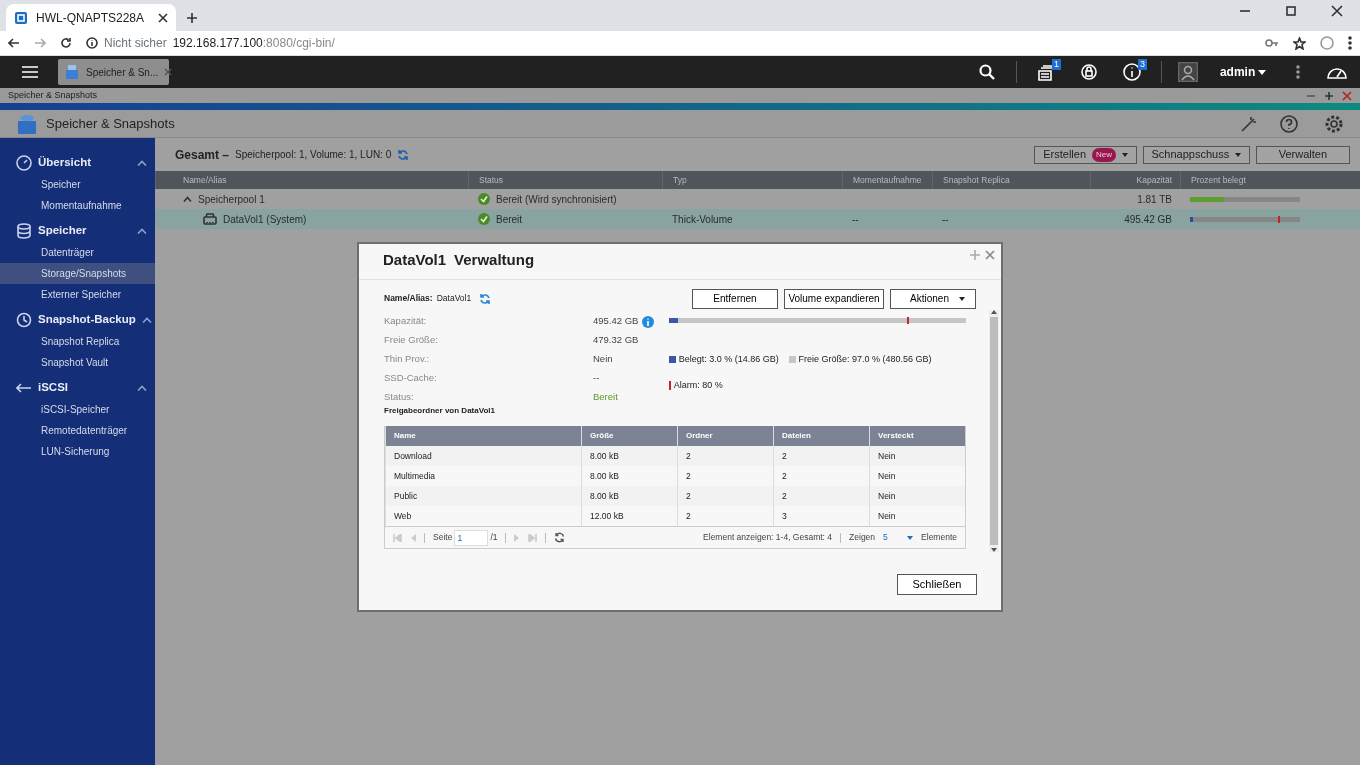 This screenshot has height=765, width=1360. What do you see at coordinates (408, 298) in the screenshot?
I see `name-label: Name/Alias:` at bounding box center [408, 298].